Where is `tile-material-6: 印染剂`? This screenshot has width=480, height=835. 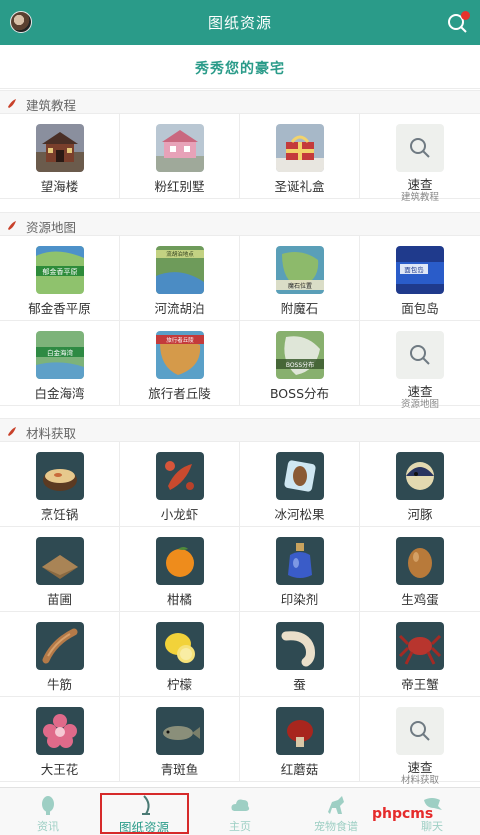 tile-material-6: 印染剂 is located at coordinates (300, 569).